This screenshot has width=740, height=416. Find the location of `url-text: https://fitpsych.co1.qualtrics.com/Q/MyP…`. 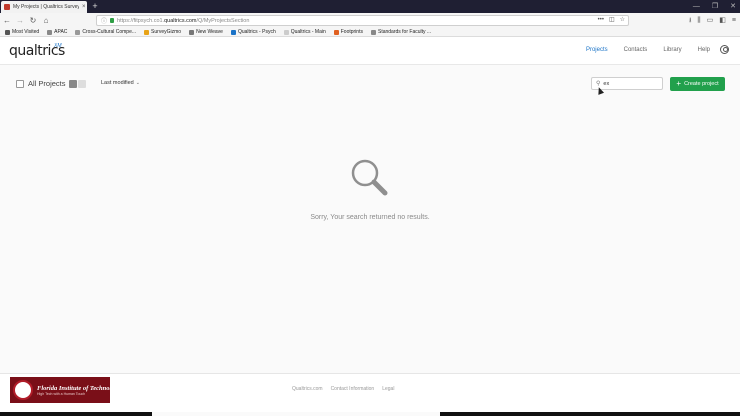

url-text: https://fitpsych.co1.qualtrics.com/Q/MyP… is located at coordinates (183, 20).